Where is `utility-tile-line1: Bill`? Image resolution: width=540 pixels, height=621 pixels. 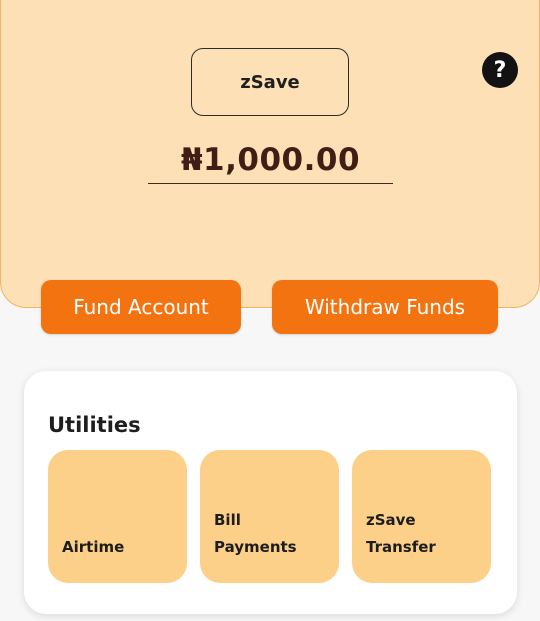 utility-tile-line1: Bill is located at coordinates (227, 520).